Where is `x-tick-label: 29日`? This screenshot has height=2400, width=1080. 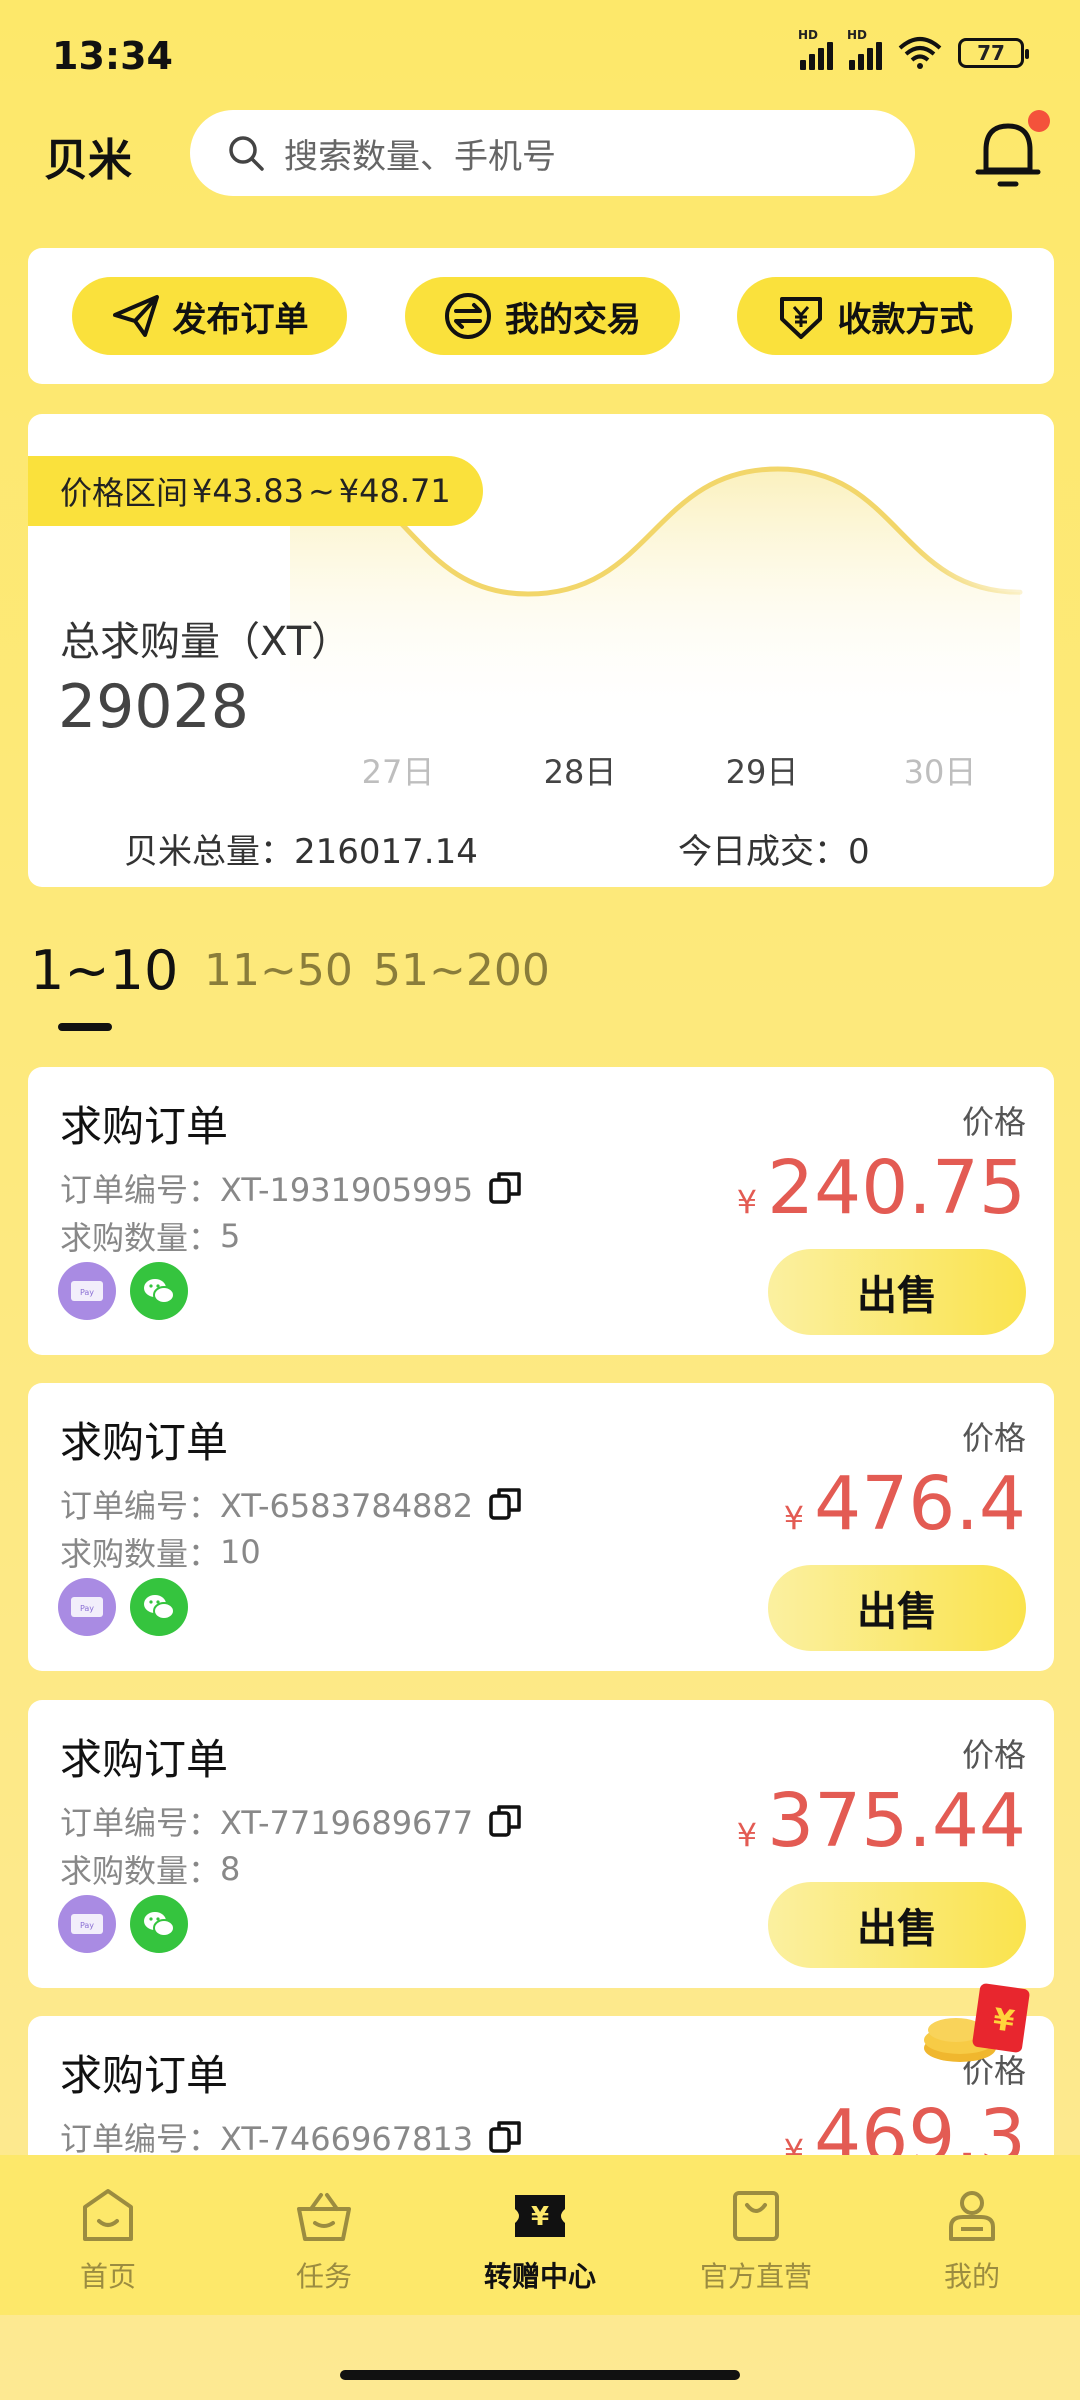 x-tick-label: 29日 is located at coordinates (762, 772).